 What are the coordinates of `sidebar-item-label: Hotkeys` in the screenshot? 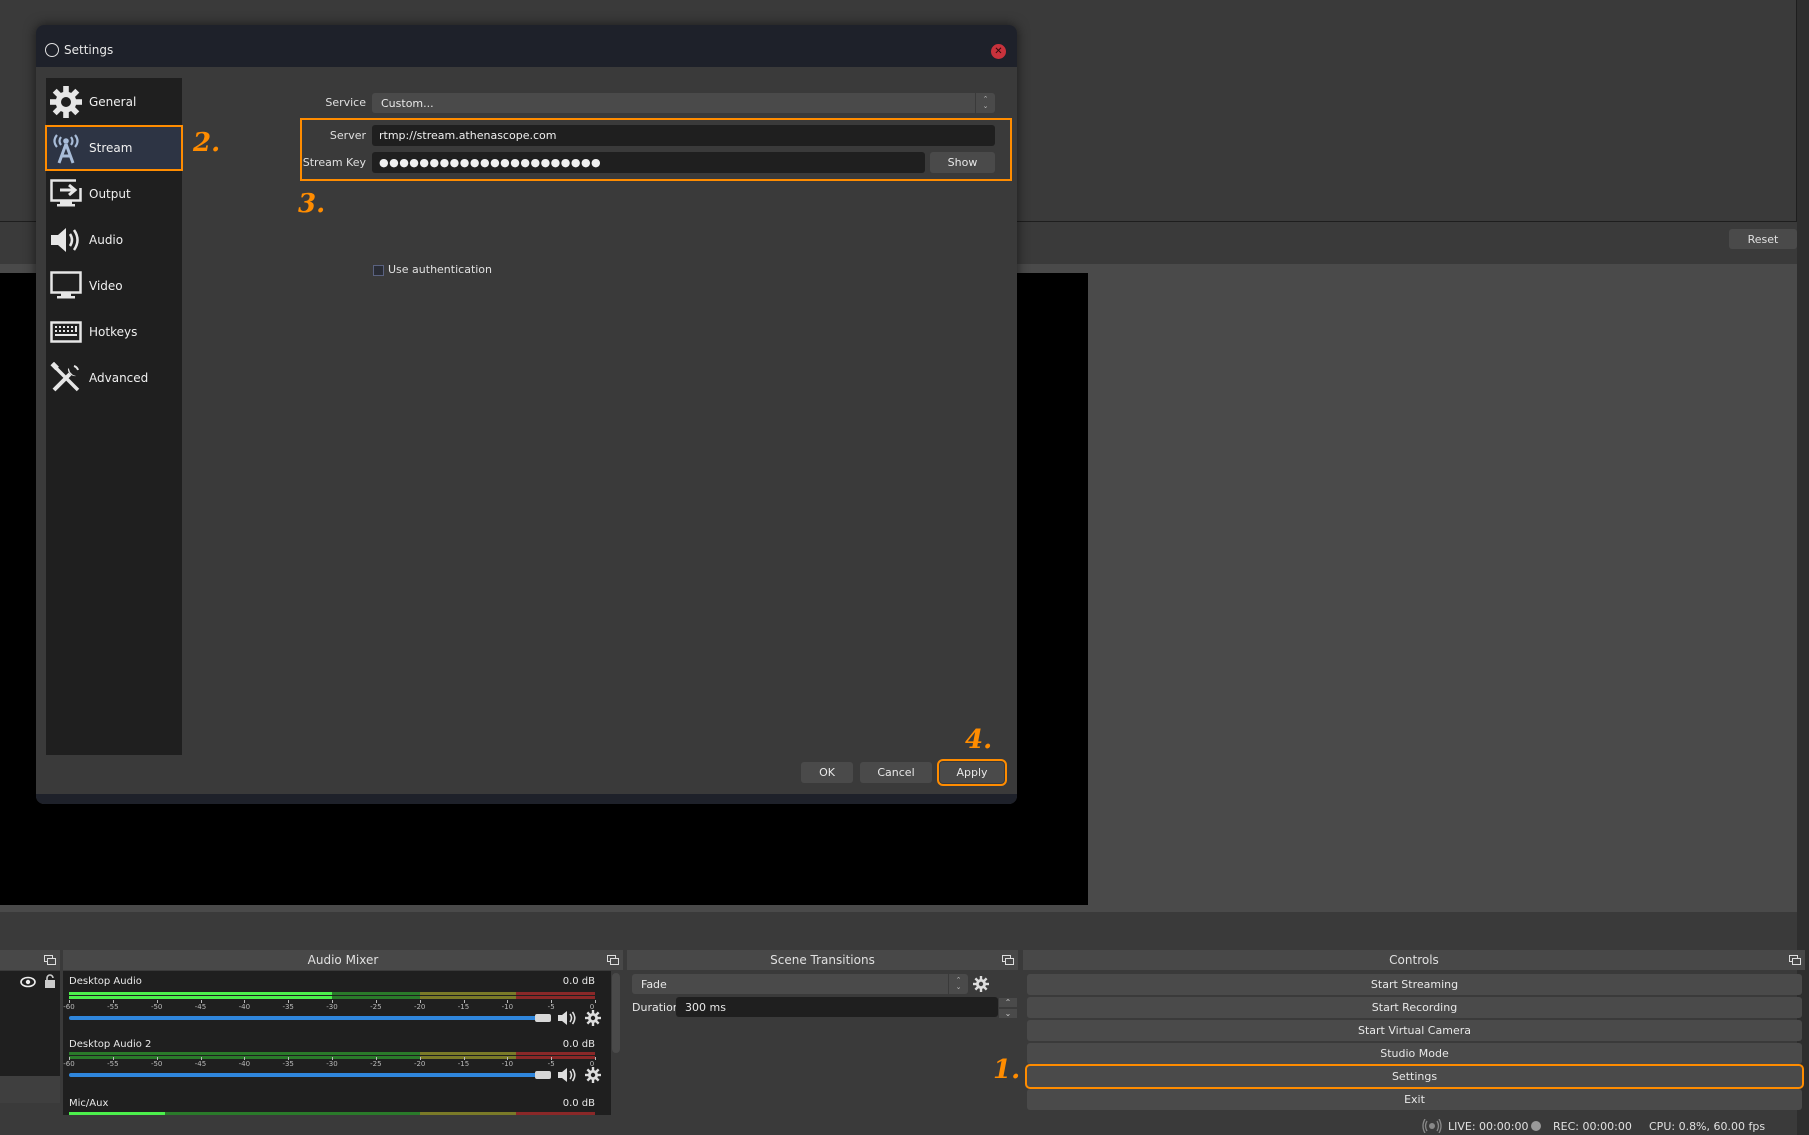 It's located at (113, 332).